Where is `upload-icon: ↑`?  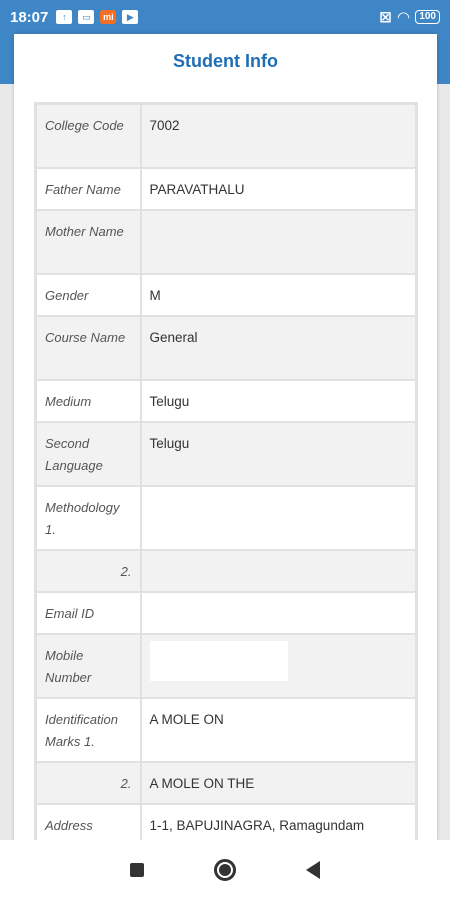 upload-icon: ↑ is located at coordinates (64, 17).